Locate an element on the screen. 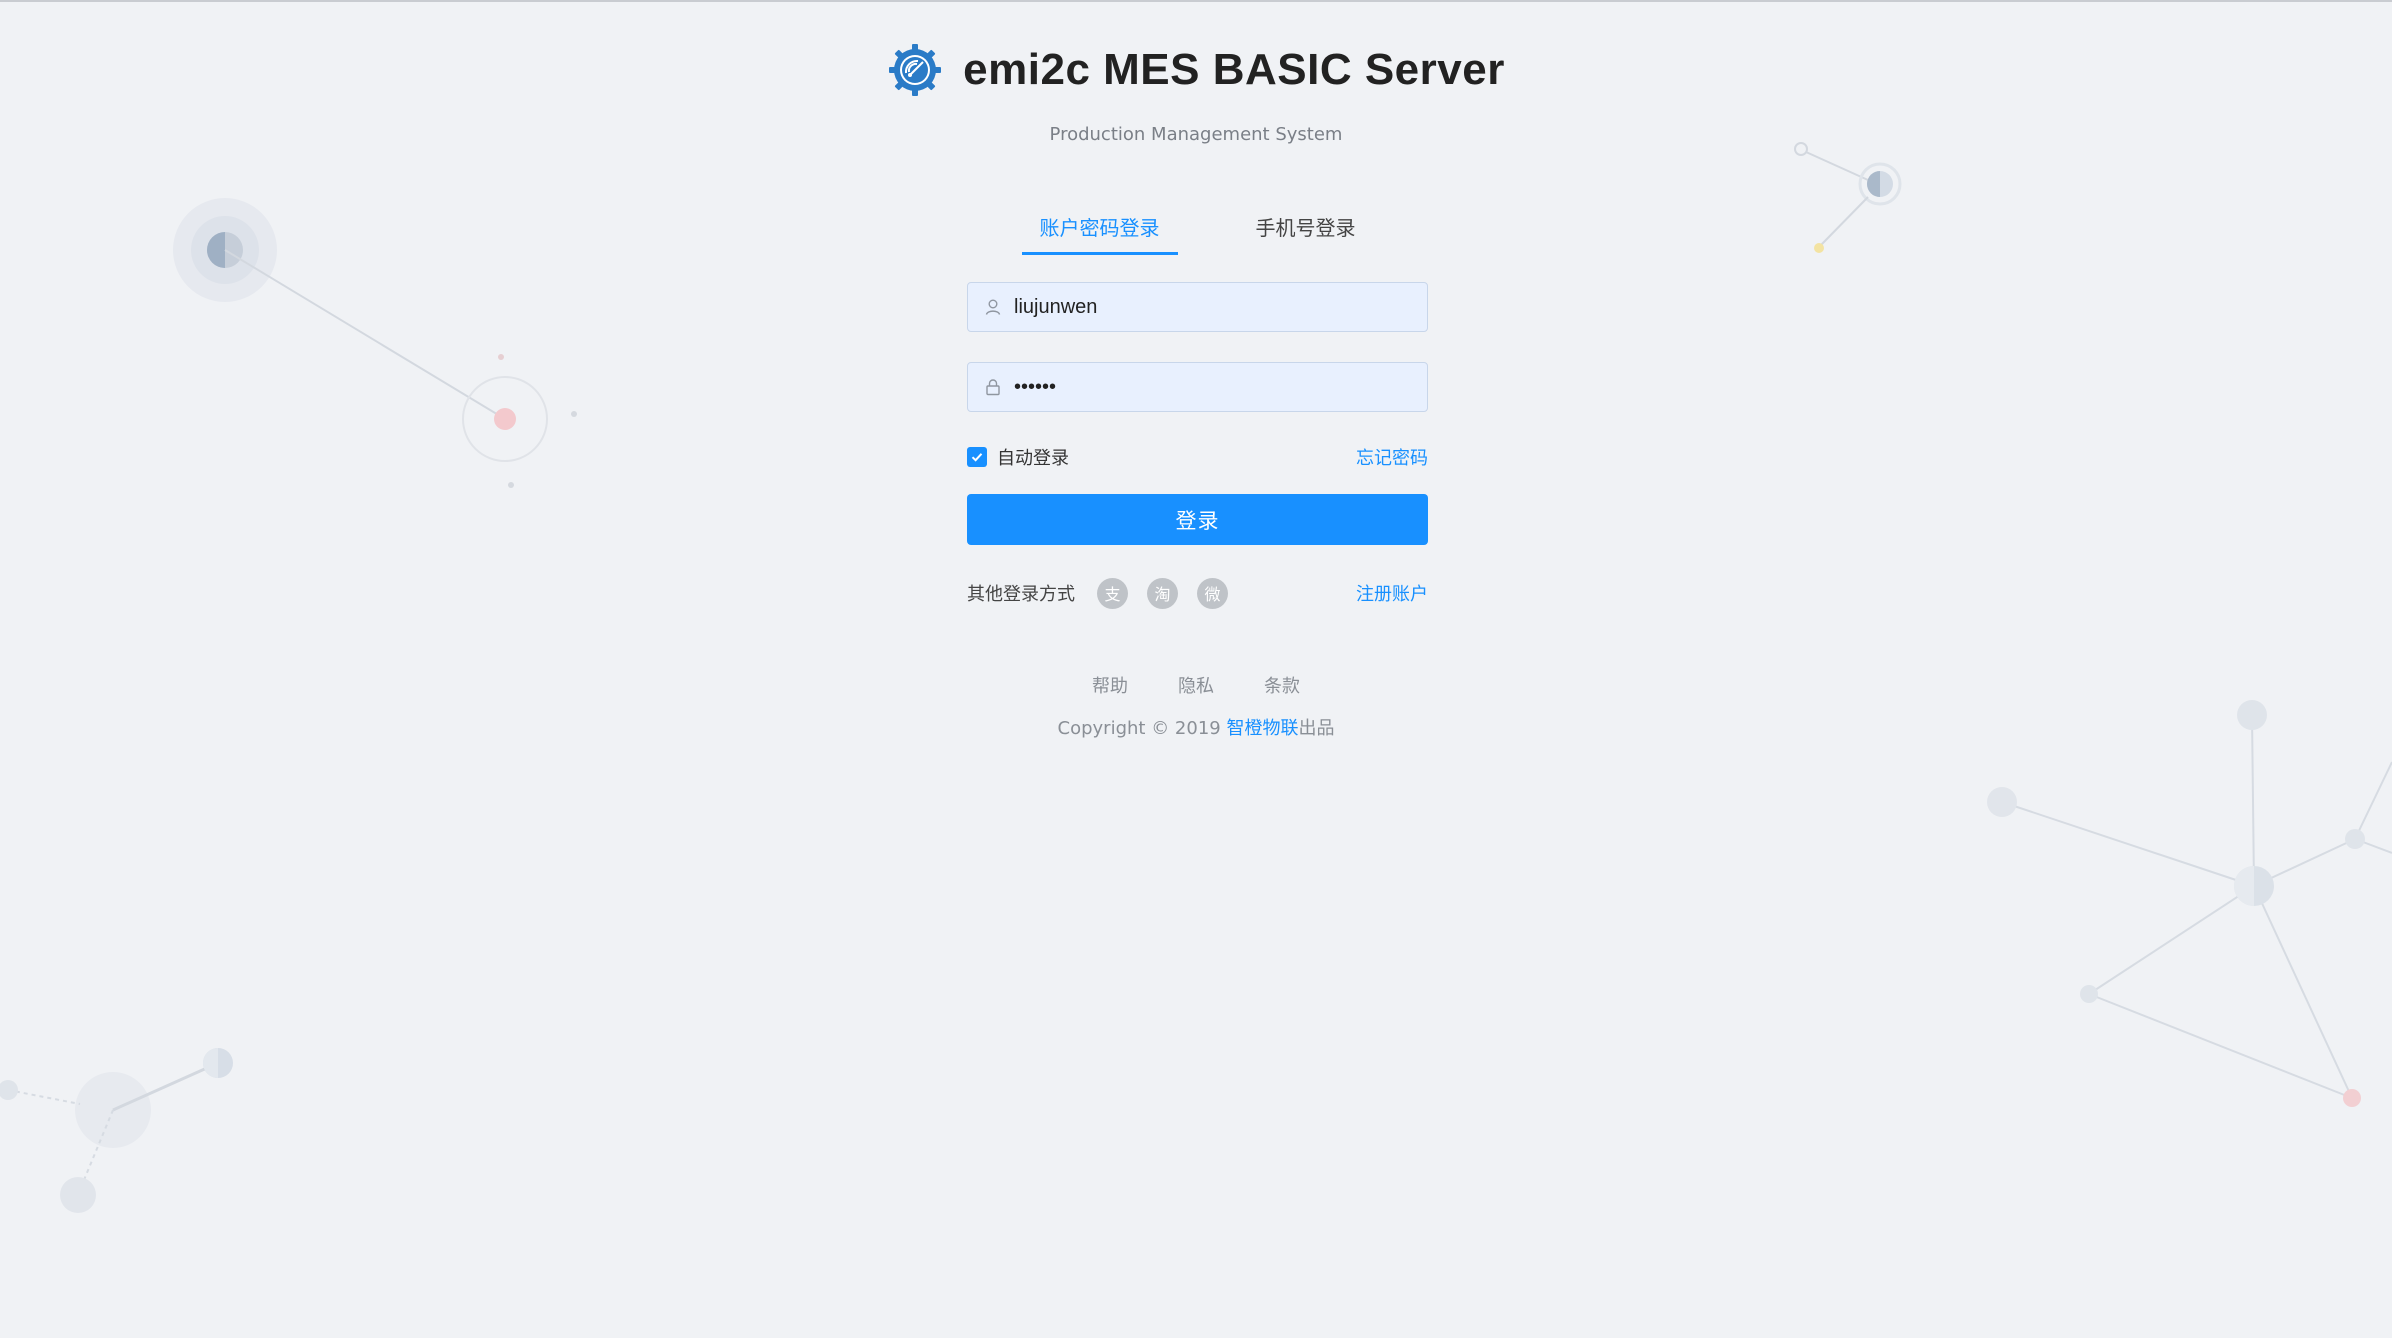 The width and height of the screenshot is (2392, 1338). copyright-prefix: Copyright is located at coordinates (1104, 728).